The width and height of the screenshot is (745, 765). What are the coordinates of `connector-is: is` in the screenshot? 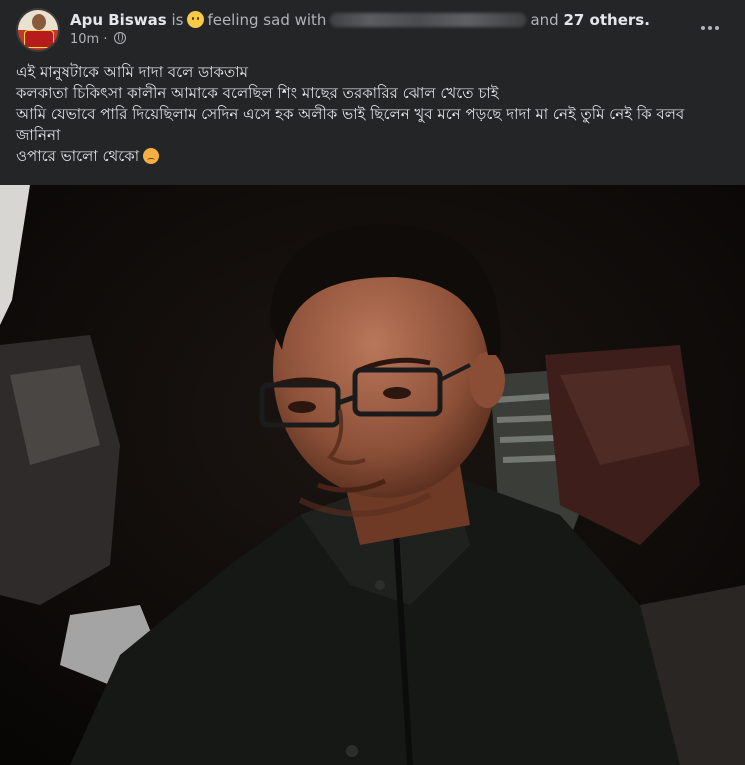 It's located at (177, 20).